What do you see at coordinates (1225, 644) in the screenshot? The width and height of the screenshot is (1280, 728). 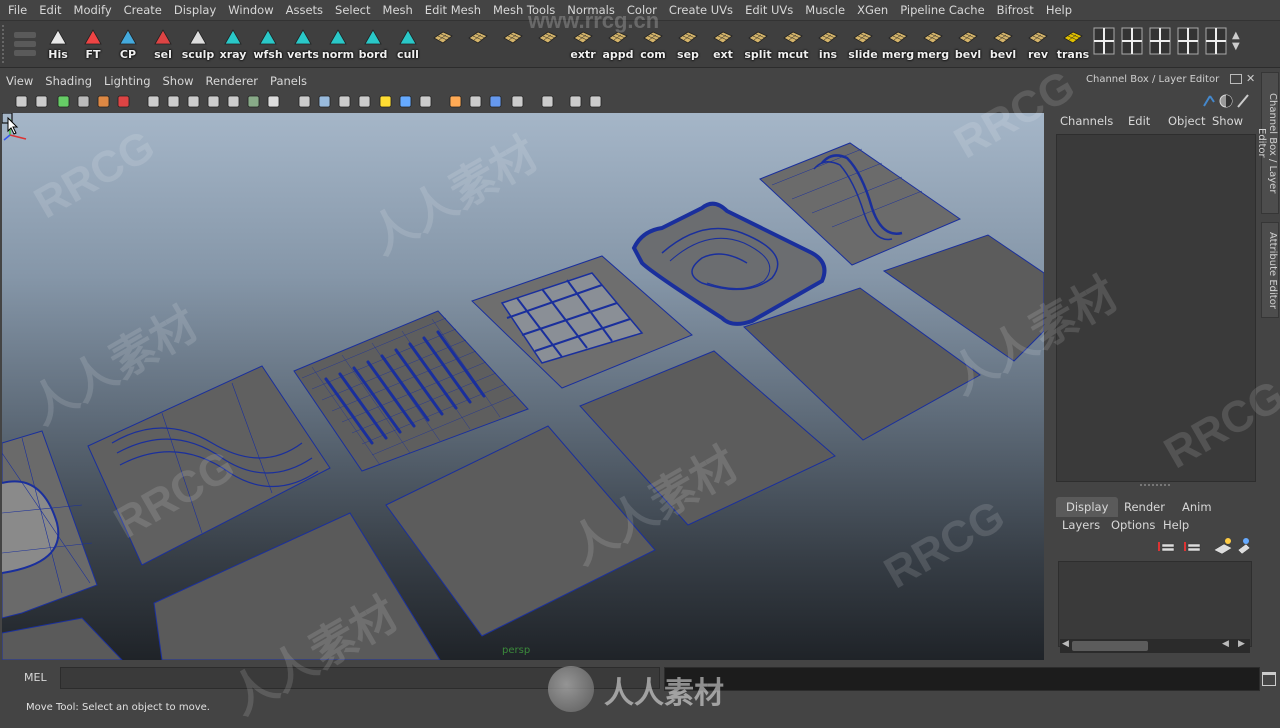 I see `scroll-right-icon: ◀` at bounding box center [1225, 644].